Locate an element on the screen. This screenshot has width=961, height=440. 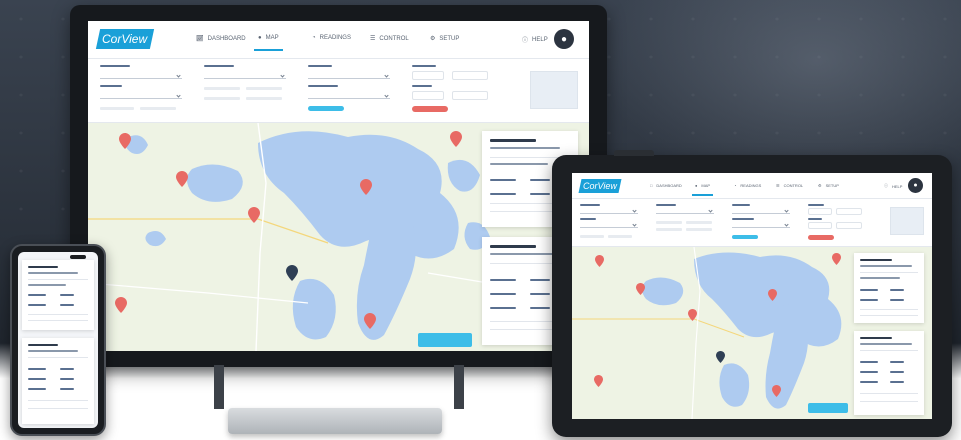
map-pin-icon: ● is located at coordinates (260, 38).